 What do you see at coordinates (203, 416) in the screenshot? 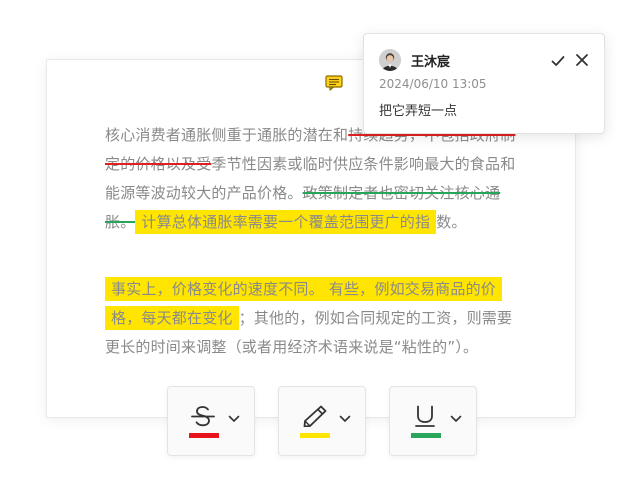
I see `strikethrough-icon` at bounding box center [203, 416].